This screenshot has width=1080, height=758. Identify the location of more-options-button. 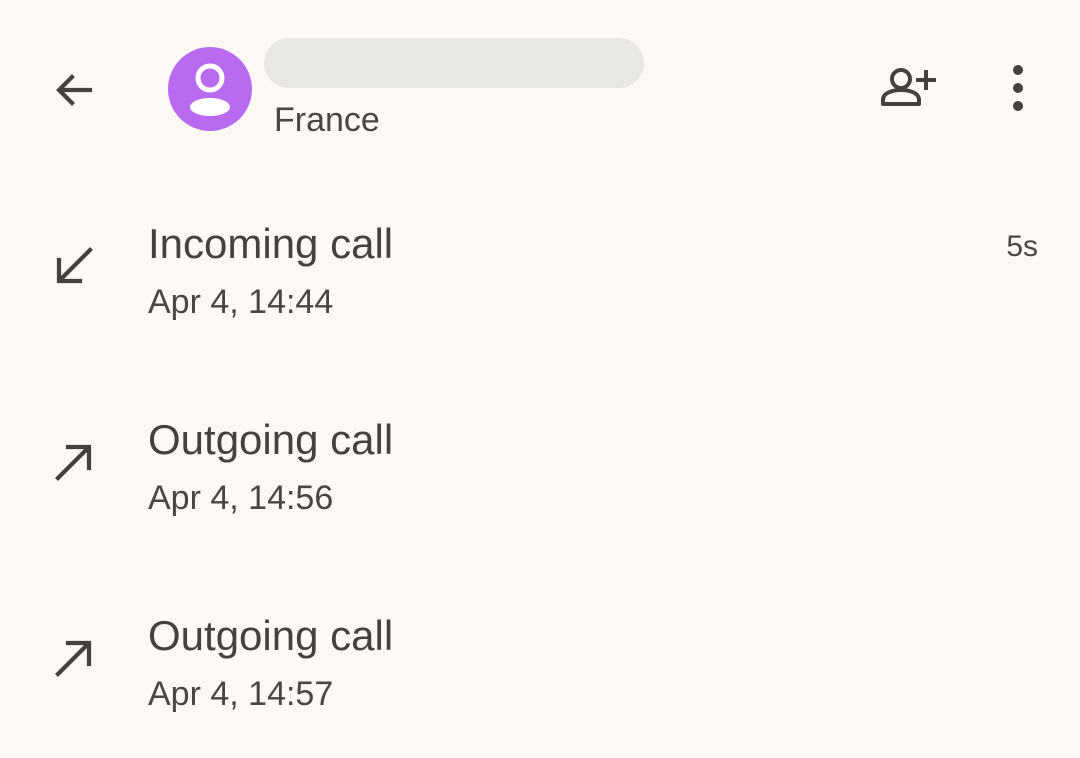
(1018, 88).